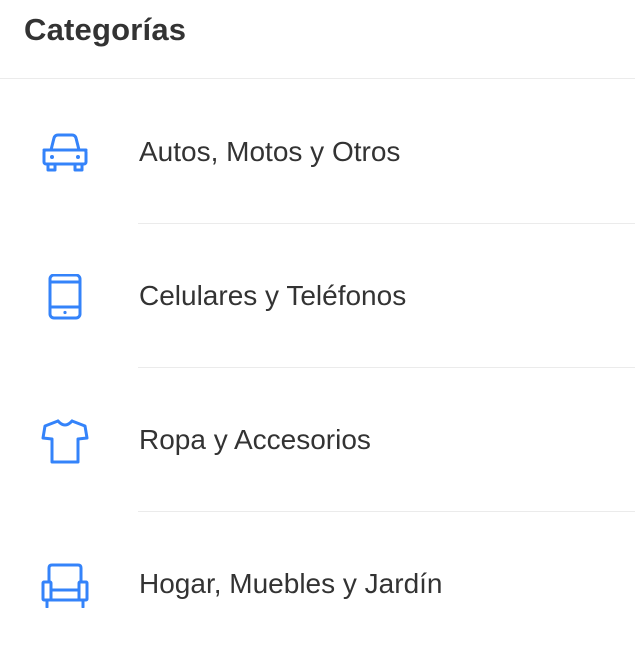 The width and height of the screenshot is (635, 656). Describe the element at coordinates (65, 153) in the screenshot. I see `car-icon` at that location.